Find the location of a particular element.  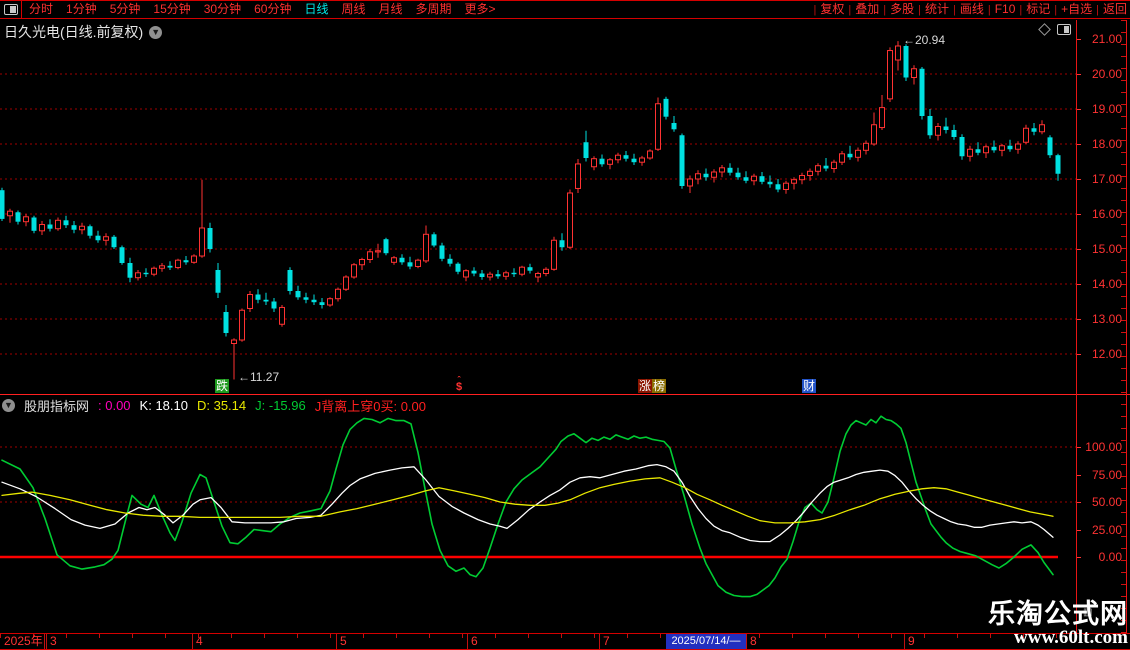

dollar-marker: ˆ $ is located at coordinates (459, 384).